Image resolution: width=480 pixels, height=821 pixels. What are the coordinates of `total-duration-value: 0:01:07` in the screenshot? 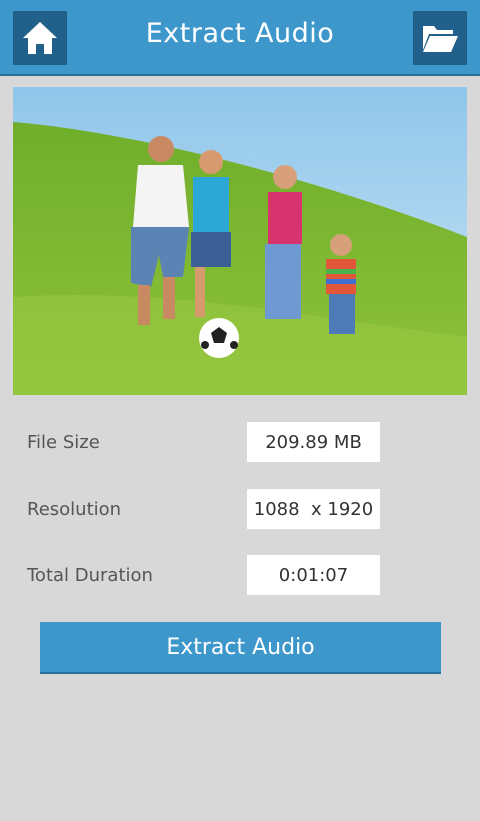 It's located at (313, 575).